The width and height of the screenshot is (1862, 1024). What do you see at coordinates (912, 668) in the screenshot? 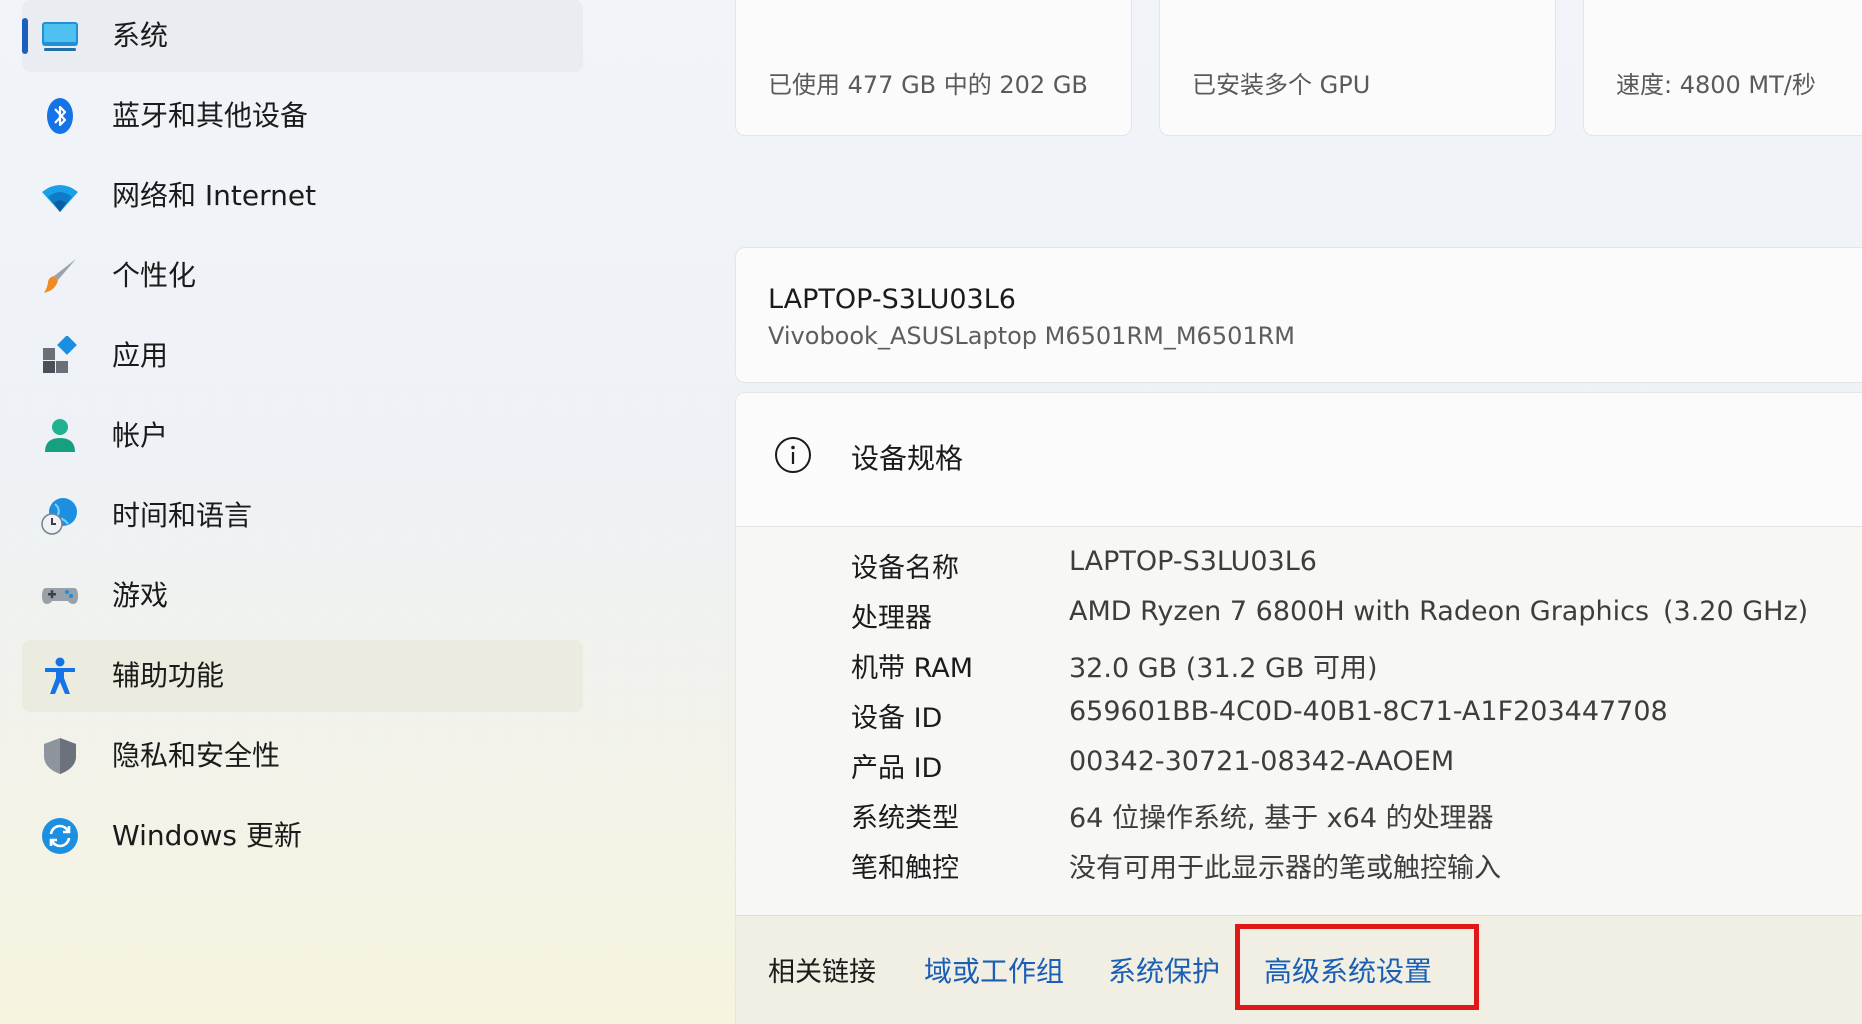
I see `spec-key: 机带 RAM` at bounding box center [912, 668].